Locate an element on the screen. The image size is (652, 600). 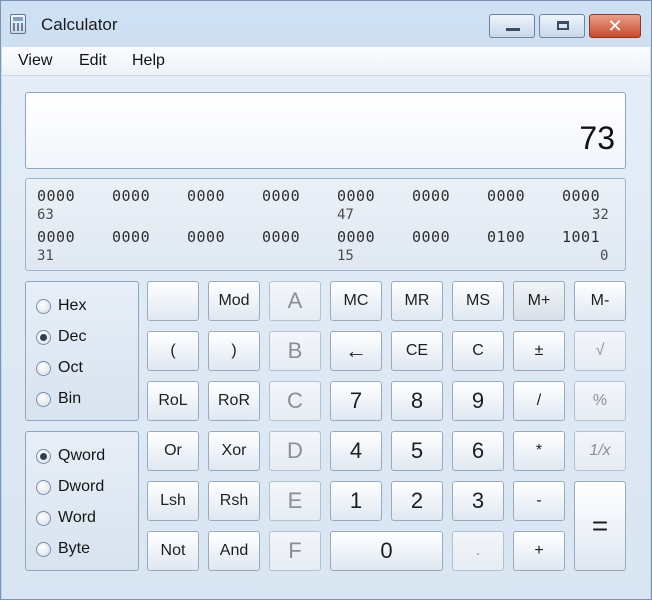
bit-position-label: 31 is located at coordinates (45, 256).